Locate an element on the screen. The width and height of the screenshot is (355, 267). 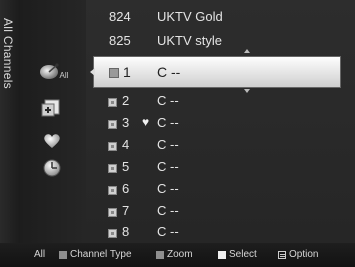
list-item: 4 C -- is located at coordinates (220, 146).